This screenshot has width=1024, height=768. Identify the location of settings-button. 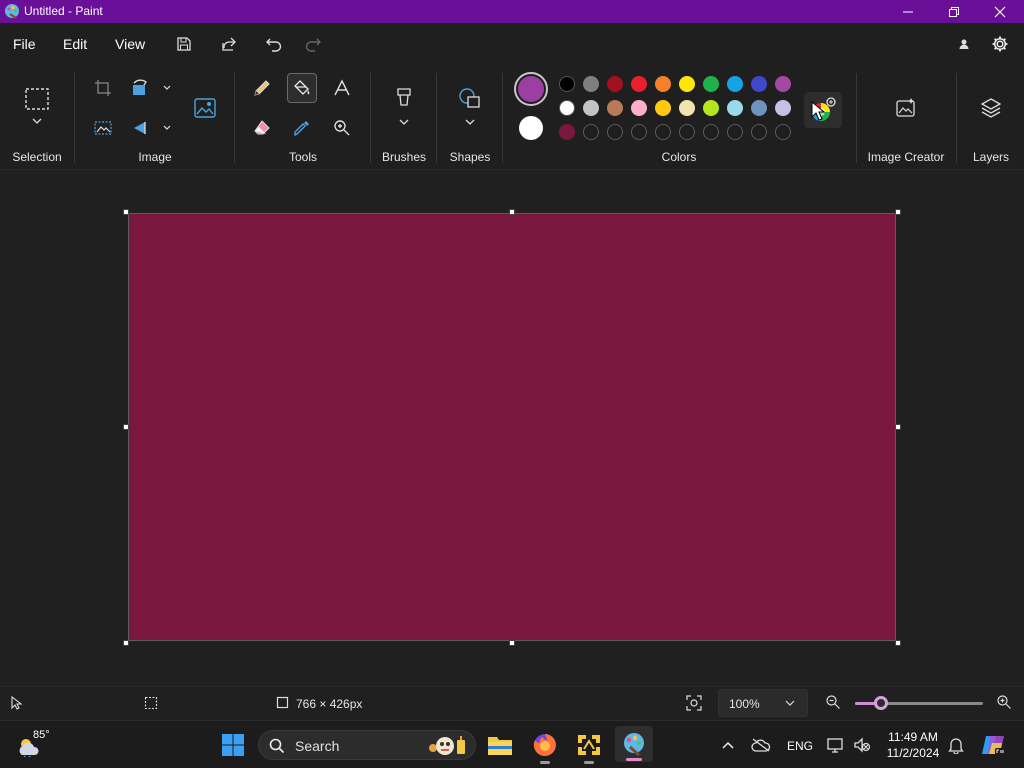
(1000, 44).